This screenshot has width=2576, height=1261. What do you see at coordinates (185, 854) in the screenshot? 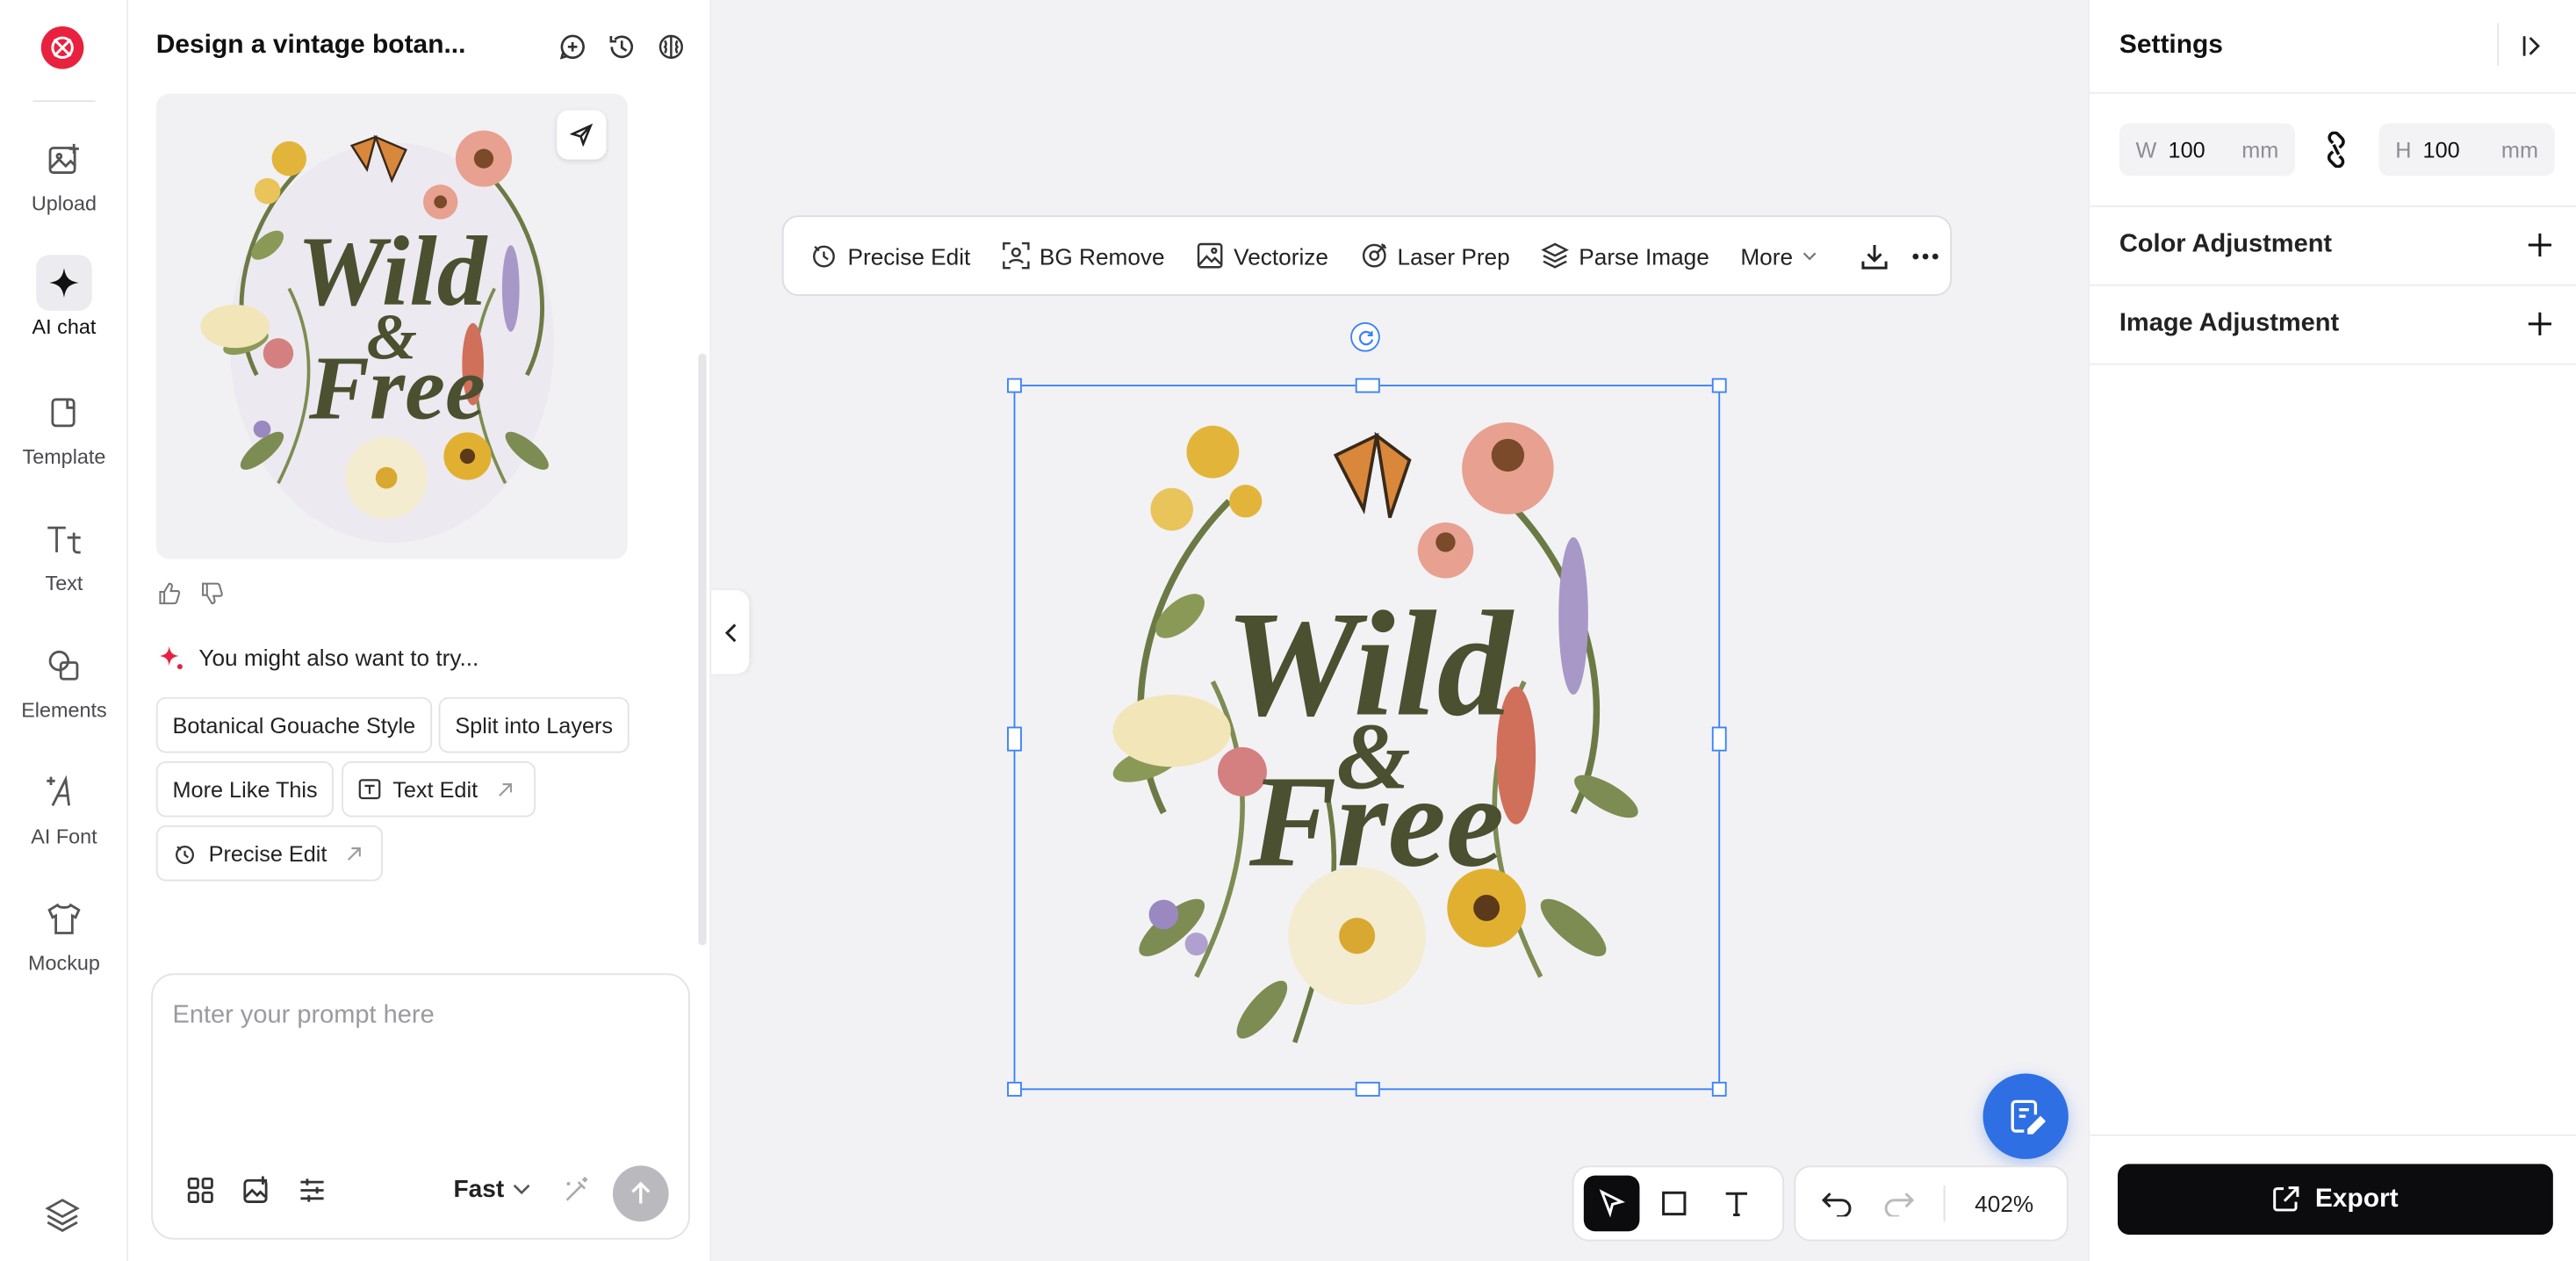
I see `precise-edit-icon` at bounding box center [185, 854].